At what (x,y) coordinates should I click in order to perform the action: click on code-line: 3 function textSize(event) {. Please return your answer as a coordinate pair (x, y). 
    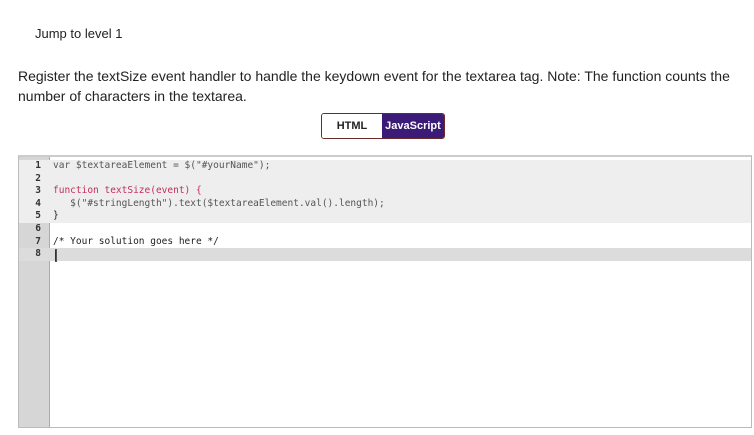
    Looking at the image, I should click on (385, 191).